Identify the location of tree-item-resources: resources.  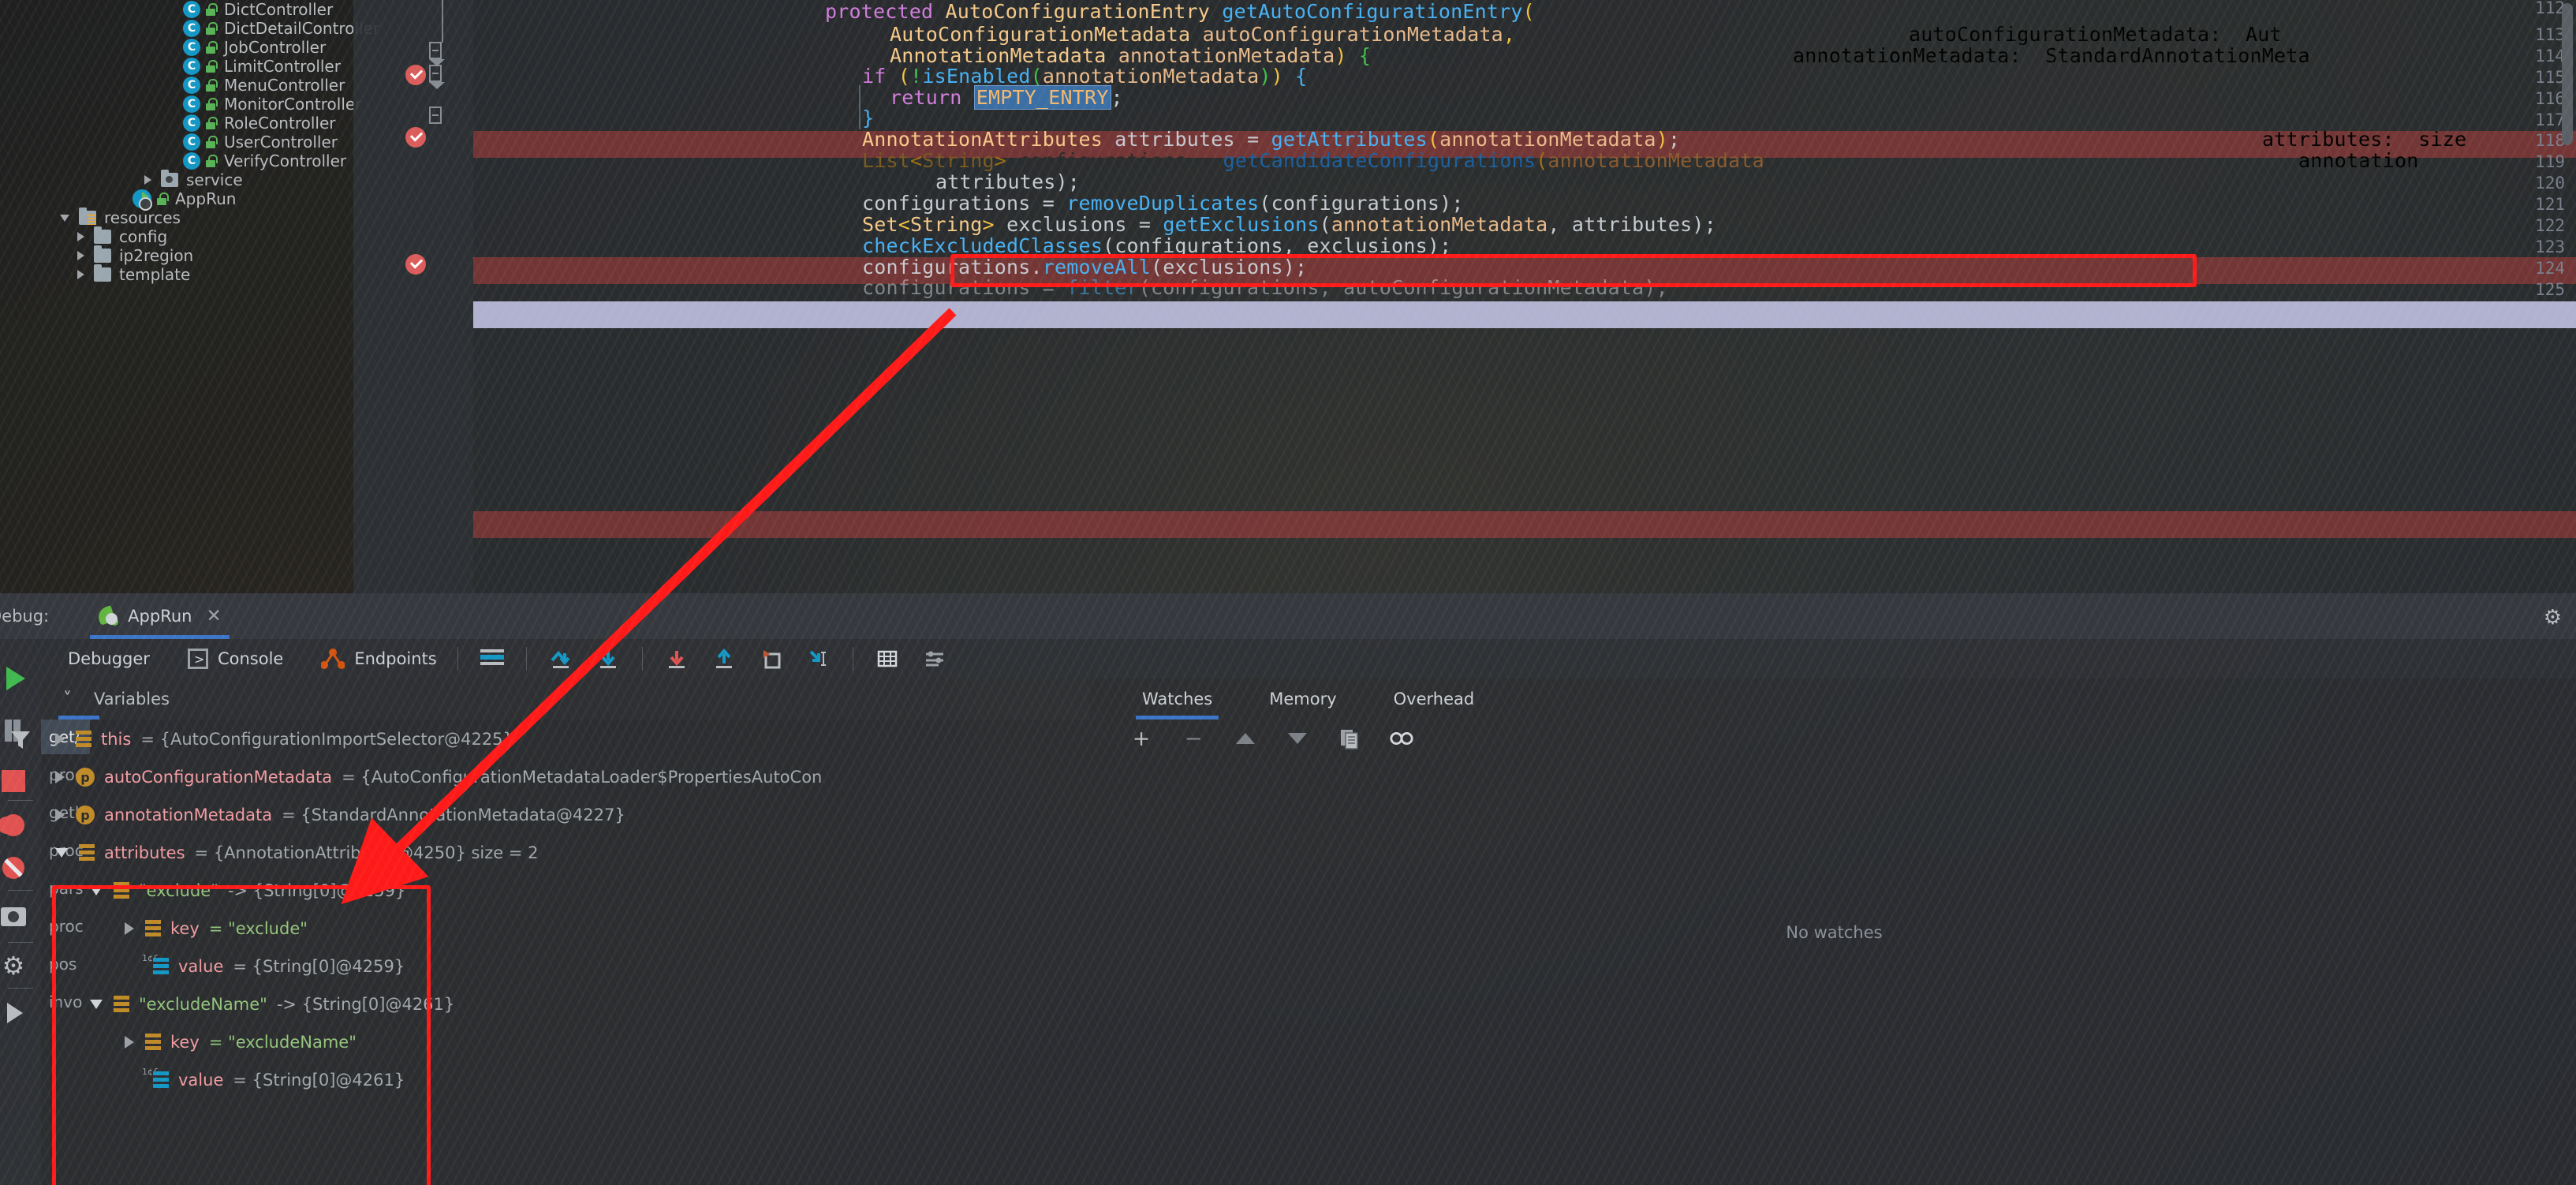
(120, 217).